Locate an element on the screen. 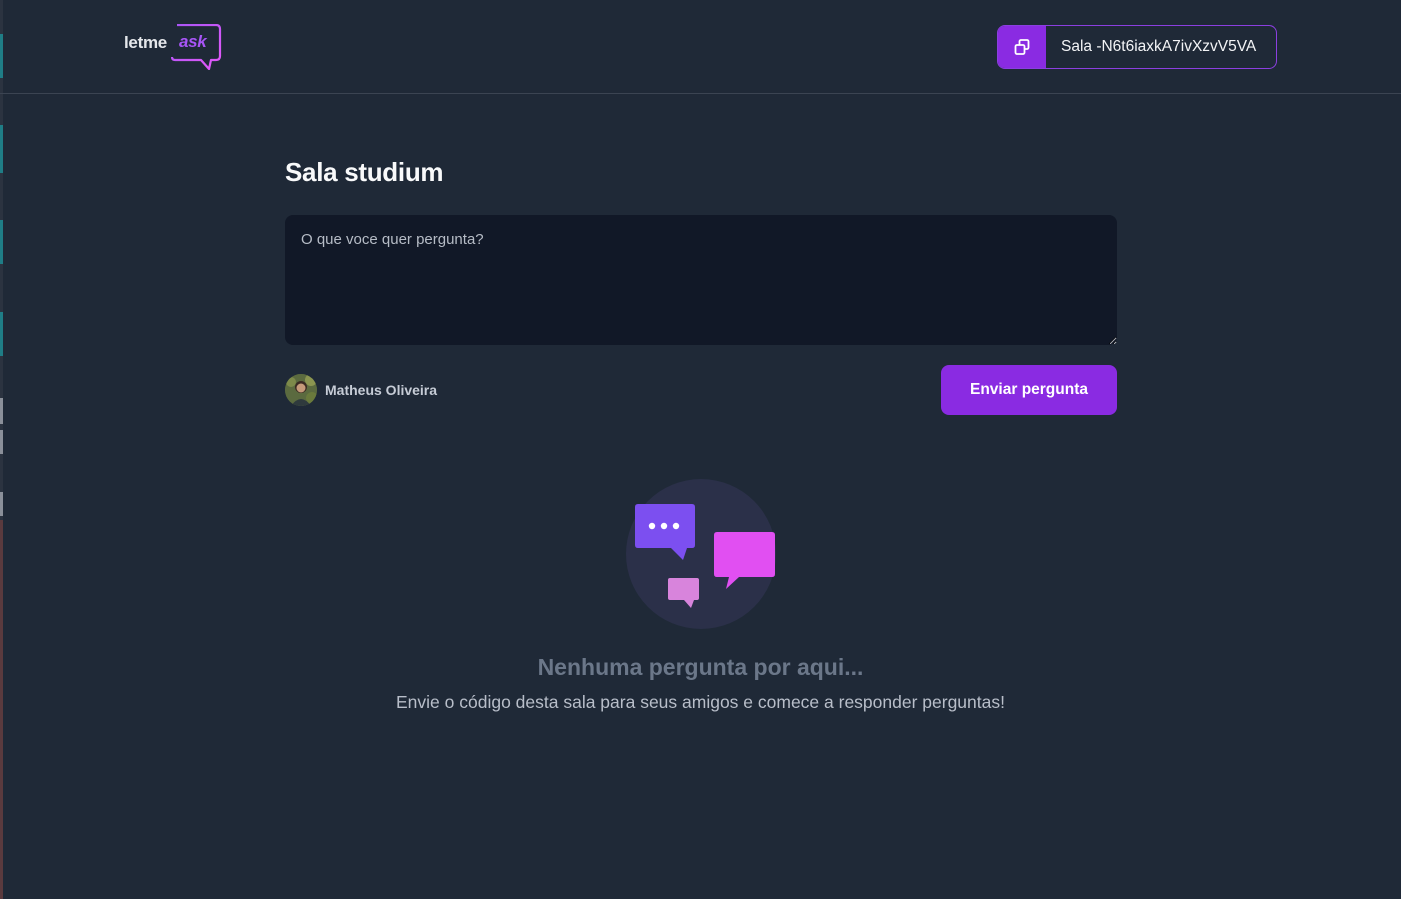  logo-text-letme: letme is located at coordinates (145, 42).